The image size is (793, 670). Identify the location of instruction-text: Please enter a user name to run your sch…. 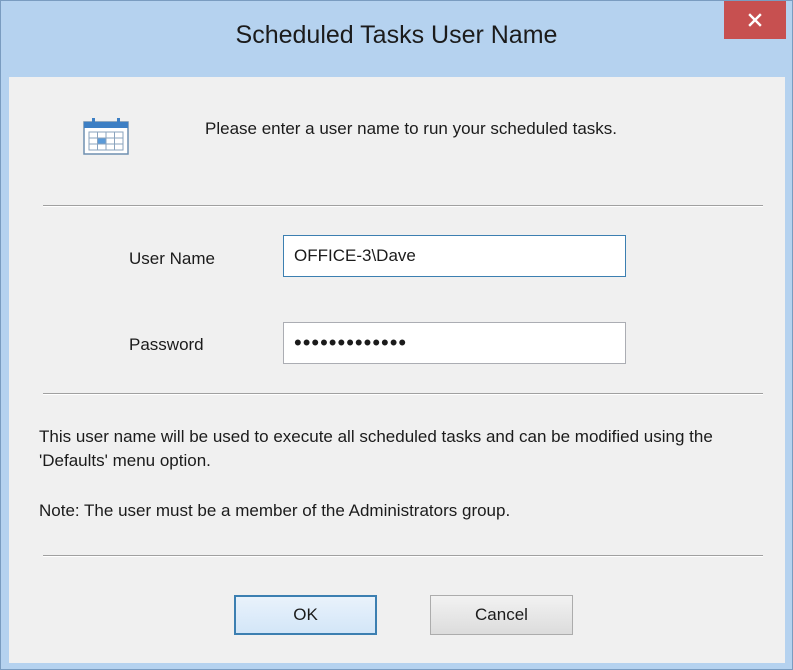
(411, 128).